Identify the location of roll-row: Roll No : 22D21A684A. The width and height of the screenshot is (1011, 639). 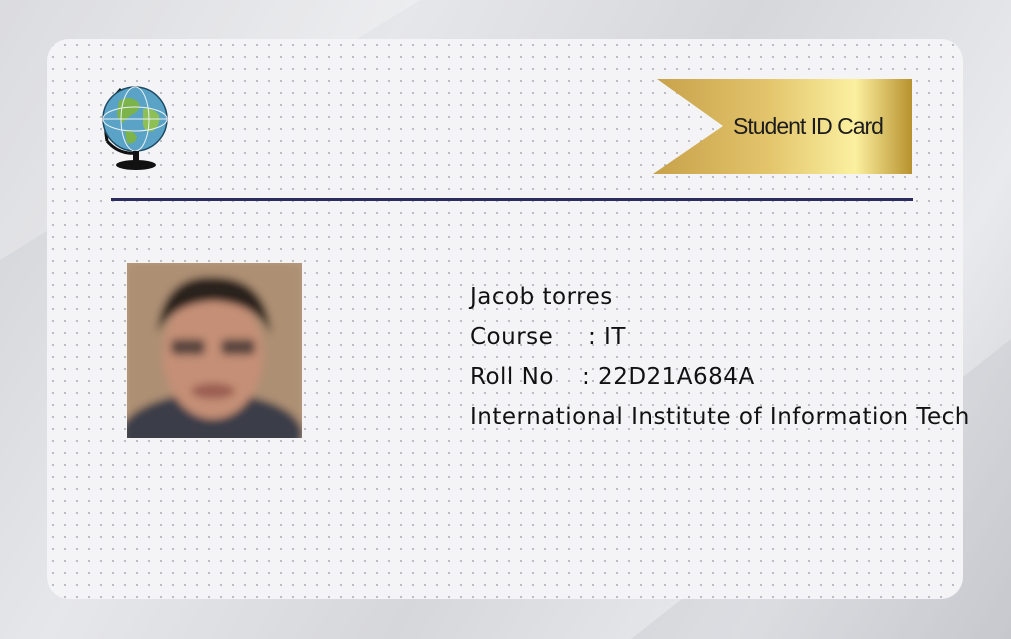
(720, 377).